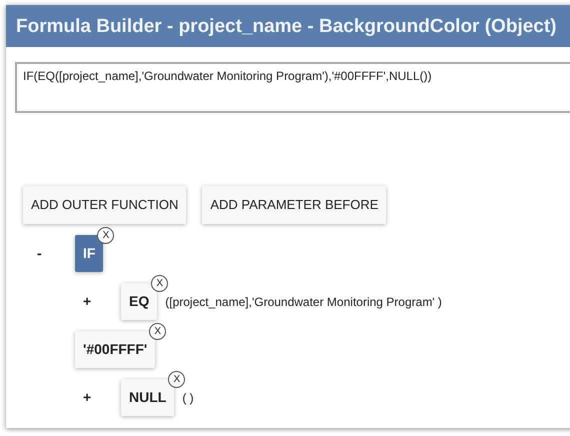 The width and height of the screenshot is (570, 436). What do you see at coordinates (147, 397) in the screenshot?
I see `function-node: NULL` at bounding box center [147, 397].